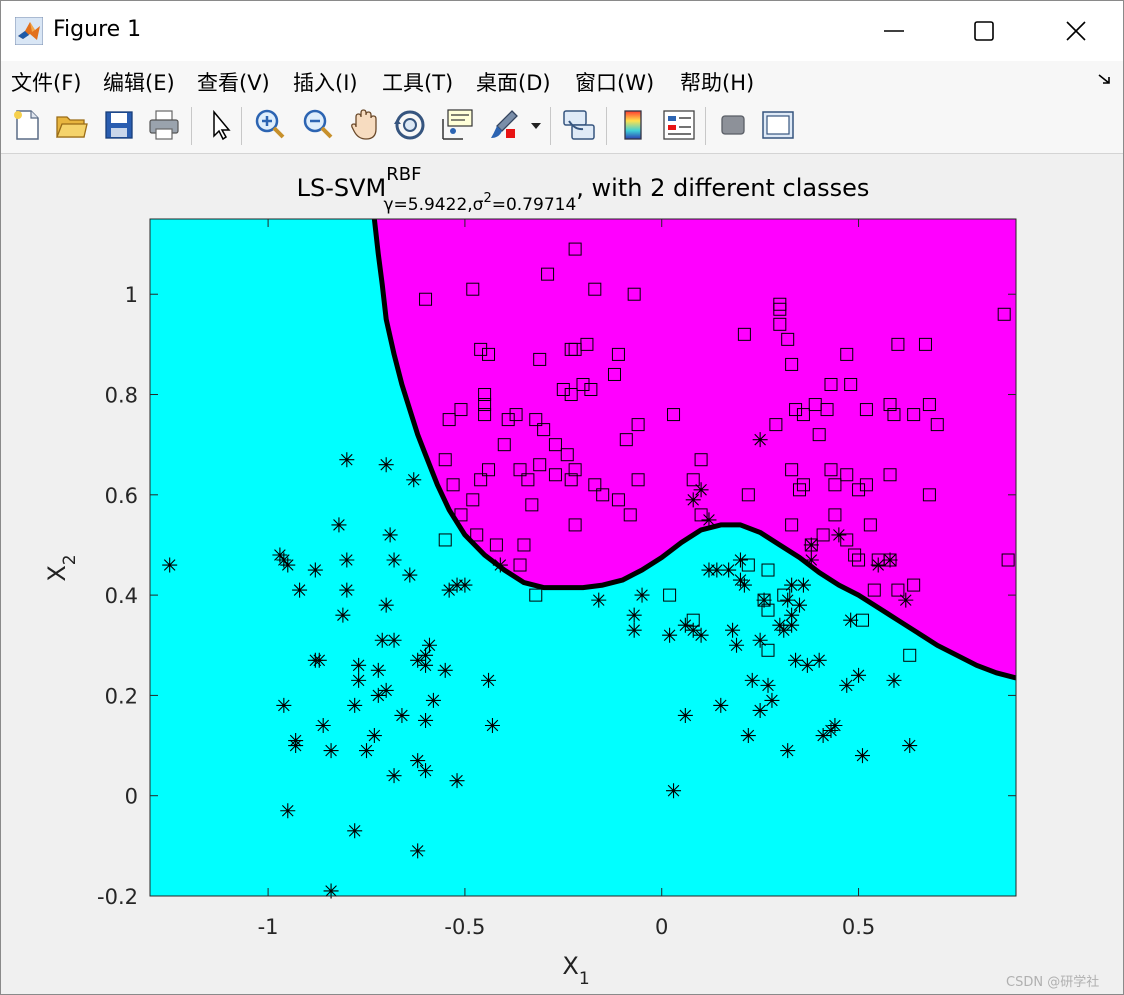 This screenshot has width=1124, height=995. What do you see at coordinates (778, 125) in the screenshot?
I see `show-plot-tools-icon` at bounding box center [778, 125].